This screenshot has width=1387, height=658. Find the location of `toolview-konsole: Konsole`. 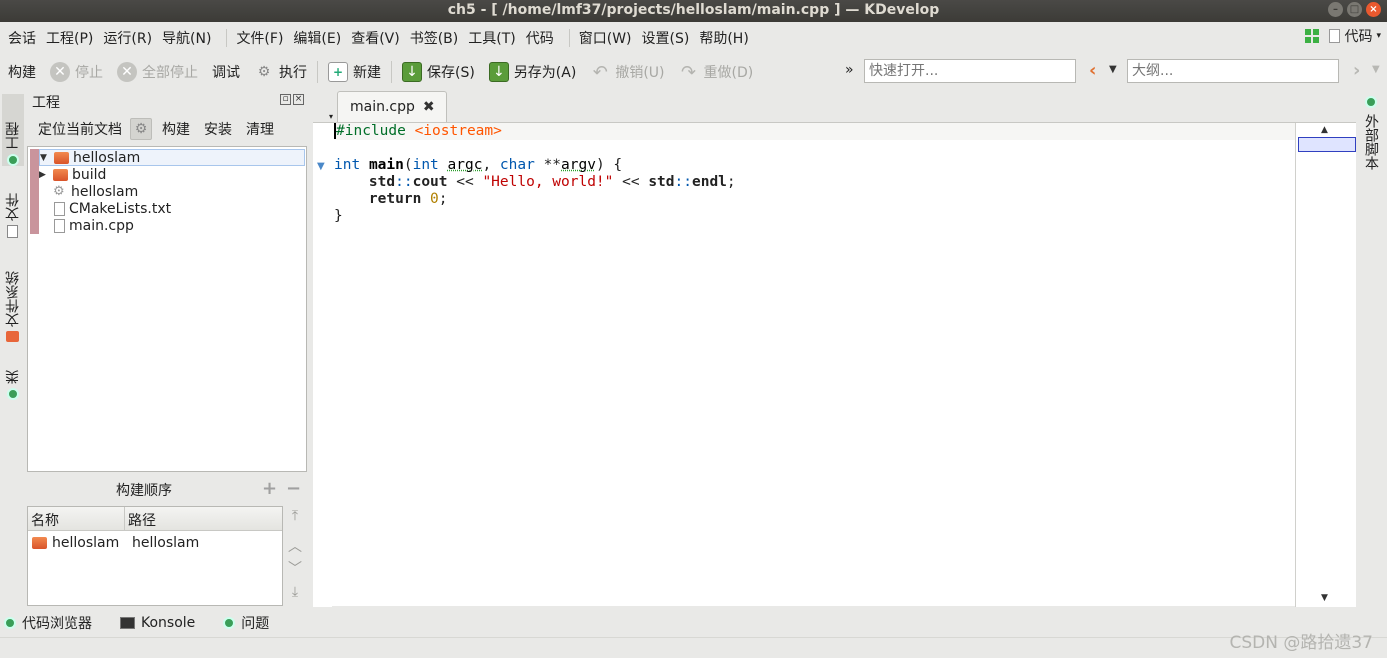

toolview-konsole: Konsole is located at coordinates (157, 623).